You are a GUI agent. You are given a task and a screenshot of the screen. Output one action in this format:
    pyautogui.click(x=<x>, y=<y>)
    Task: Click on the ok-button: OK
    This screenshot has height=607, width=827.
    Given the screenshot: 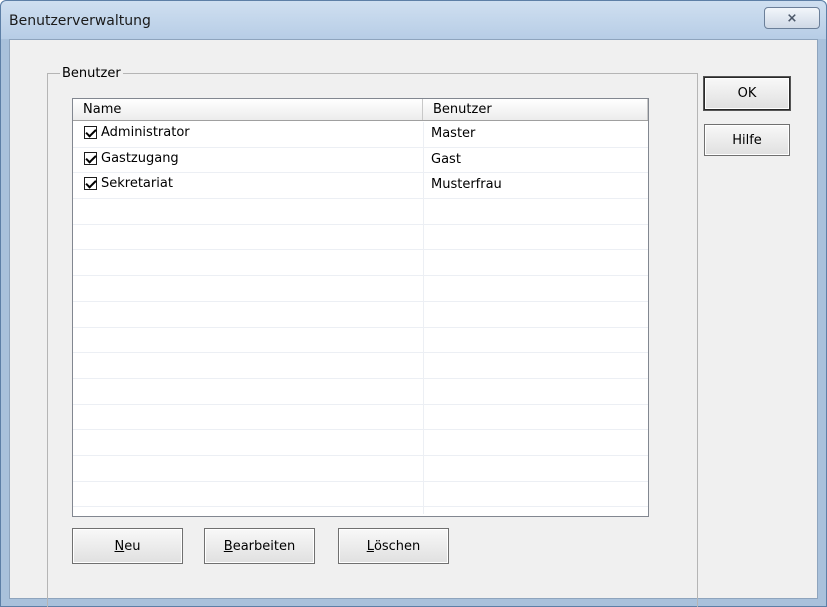 What is the action you would take?
    pyautogui.click(x=747, y=93)
    